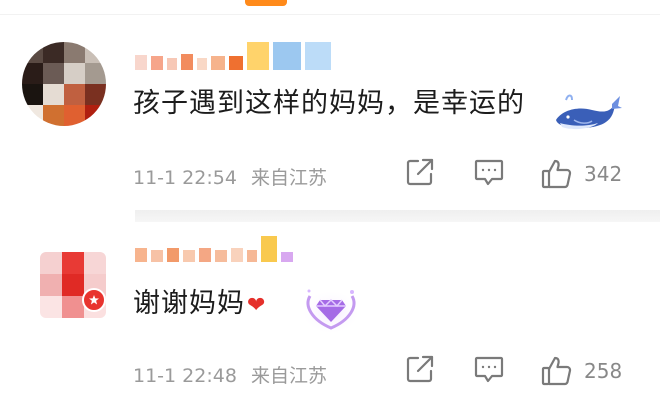  Describe the element at coordinates (185, 178) in the screenshot. I see `comment-time: 11-1 22:54` at that location.